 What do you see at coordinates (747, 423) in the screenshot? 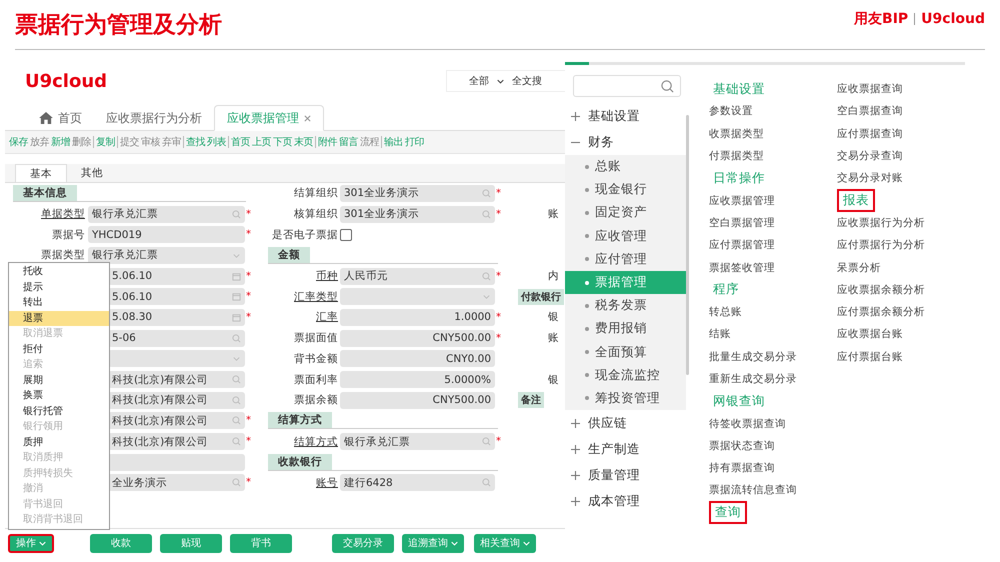
I see `menu-link: 待签收票据查询` at bounding box center [747, 423].